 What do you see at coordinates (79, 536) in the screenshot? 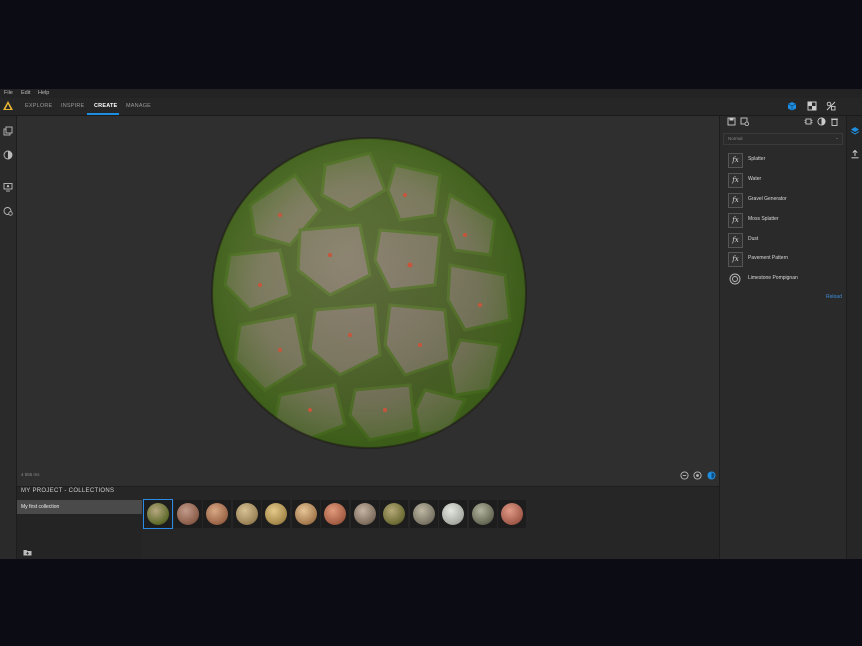
I see `collections-sidebar` at bounding box center [79, 536].